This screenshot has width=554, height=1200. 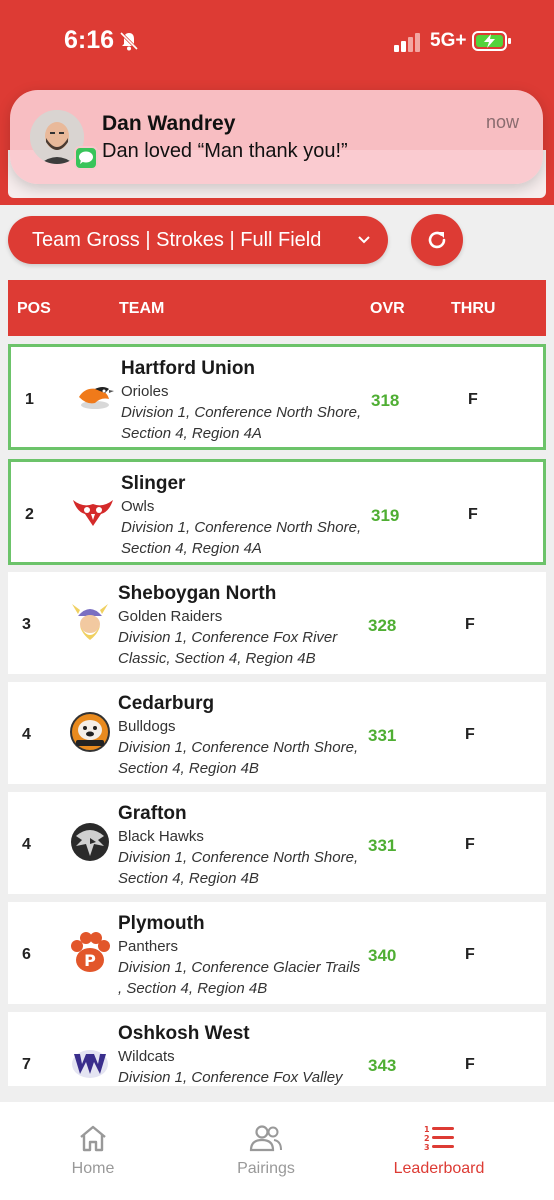 I want to click on home-icon, so click(x=93, y=1138).